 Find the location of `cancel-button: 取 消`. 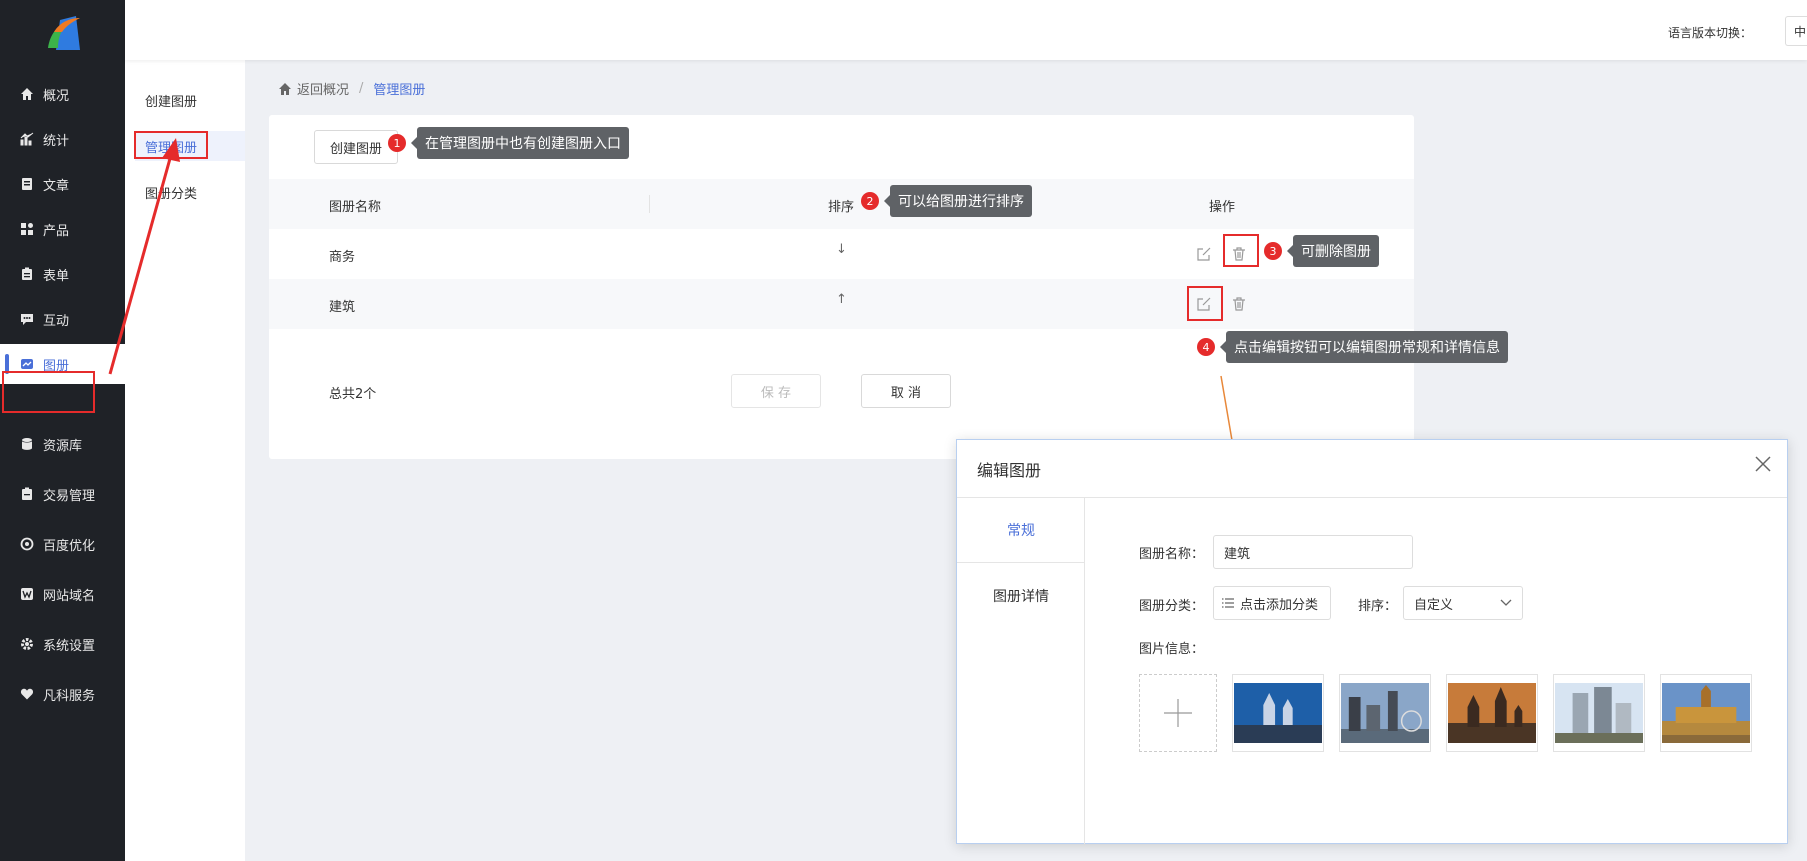

cancel-button: 取 消 is located at coordinates (906, 391).